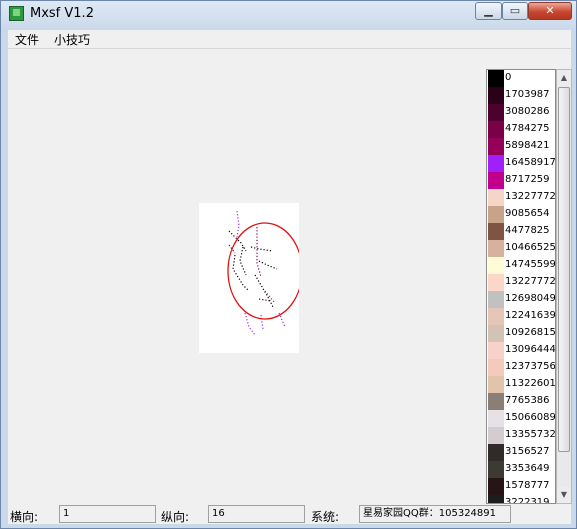  I want to click on palette-item: 12373756, so click(521, 367).